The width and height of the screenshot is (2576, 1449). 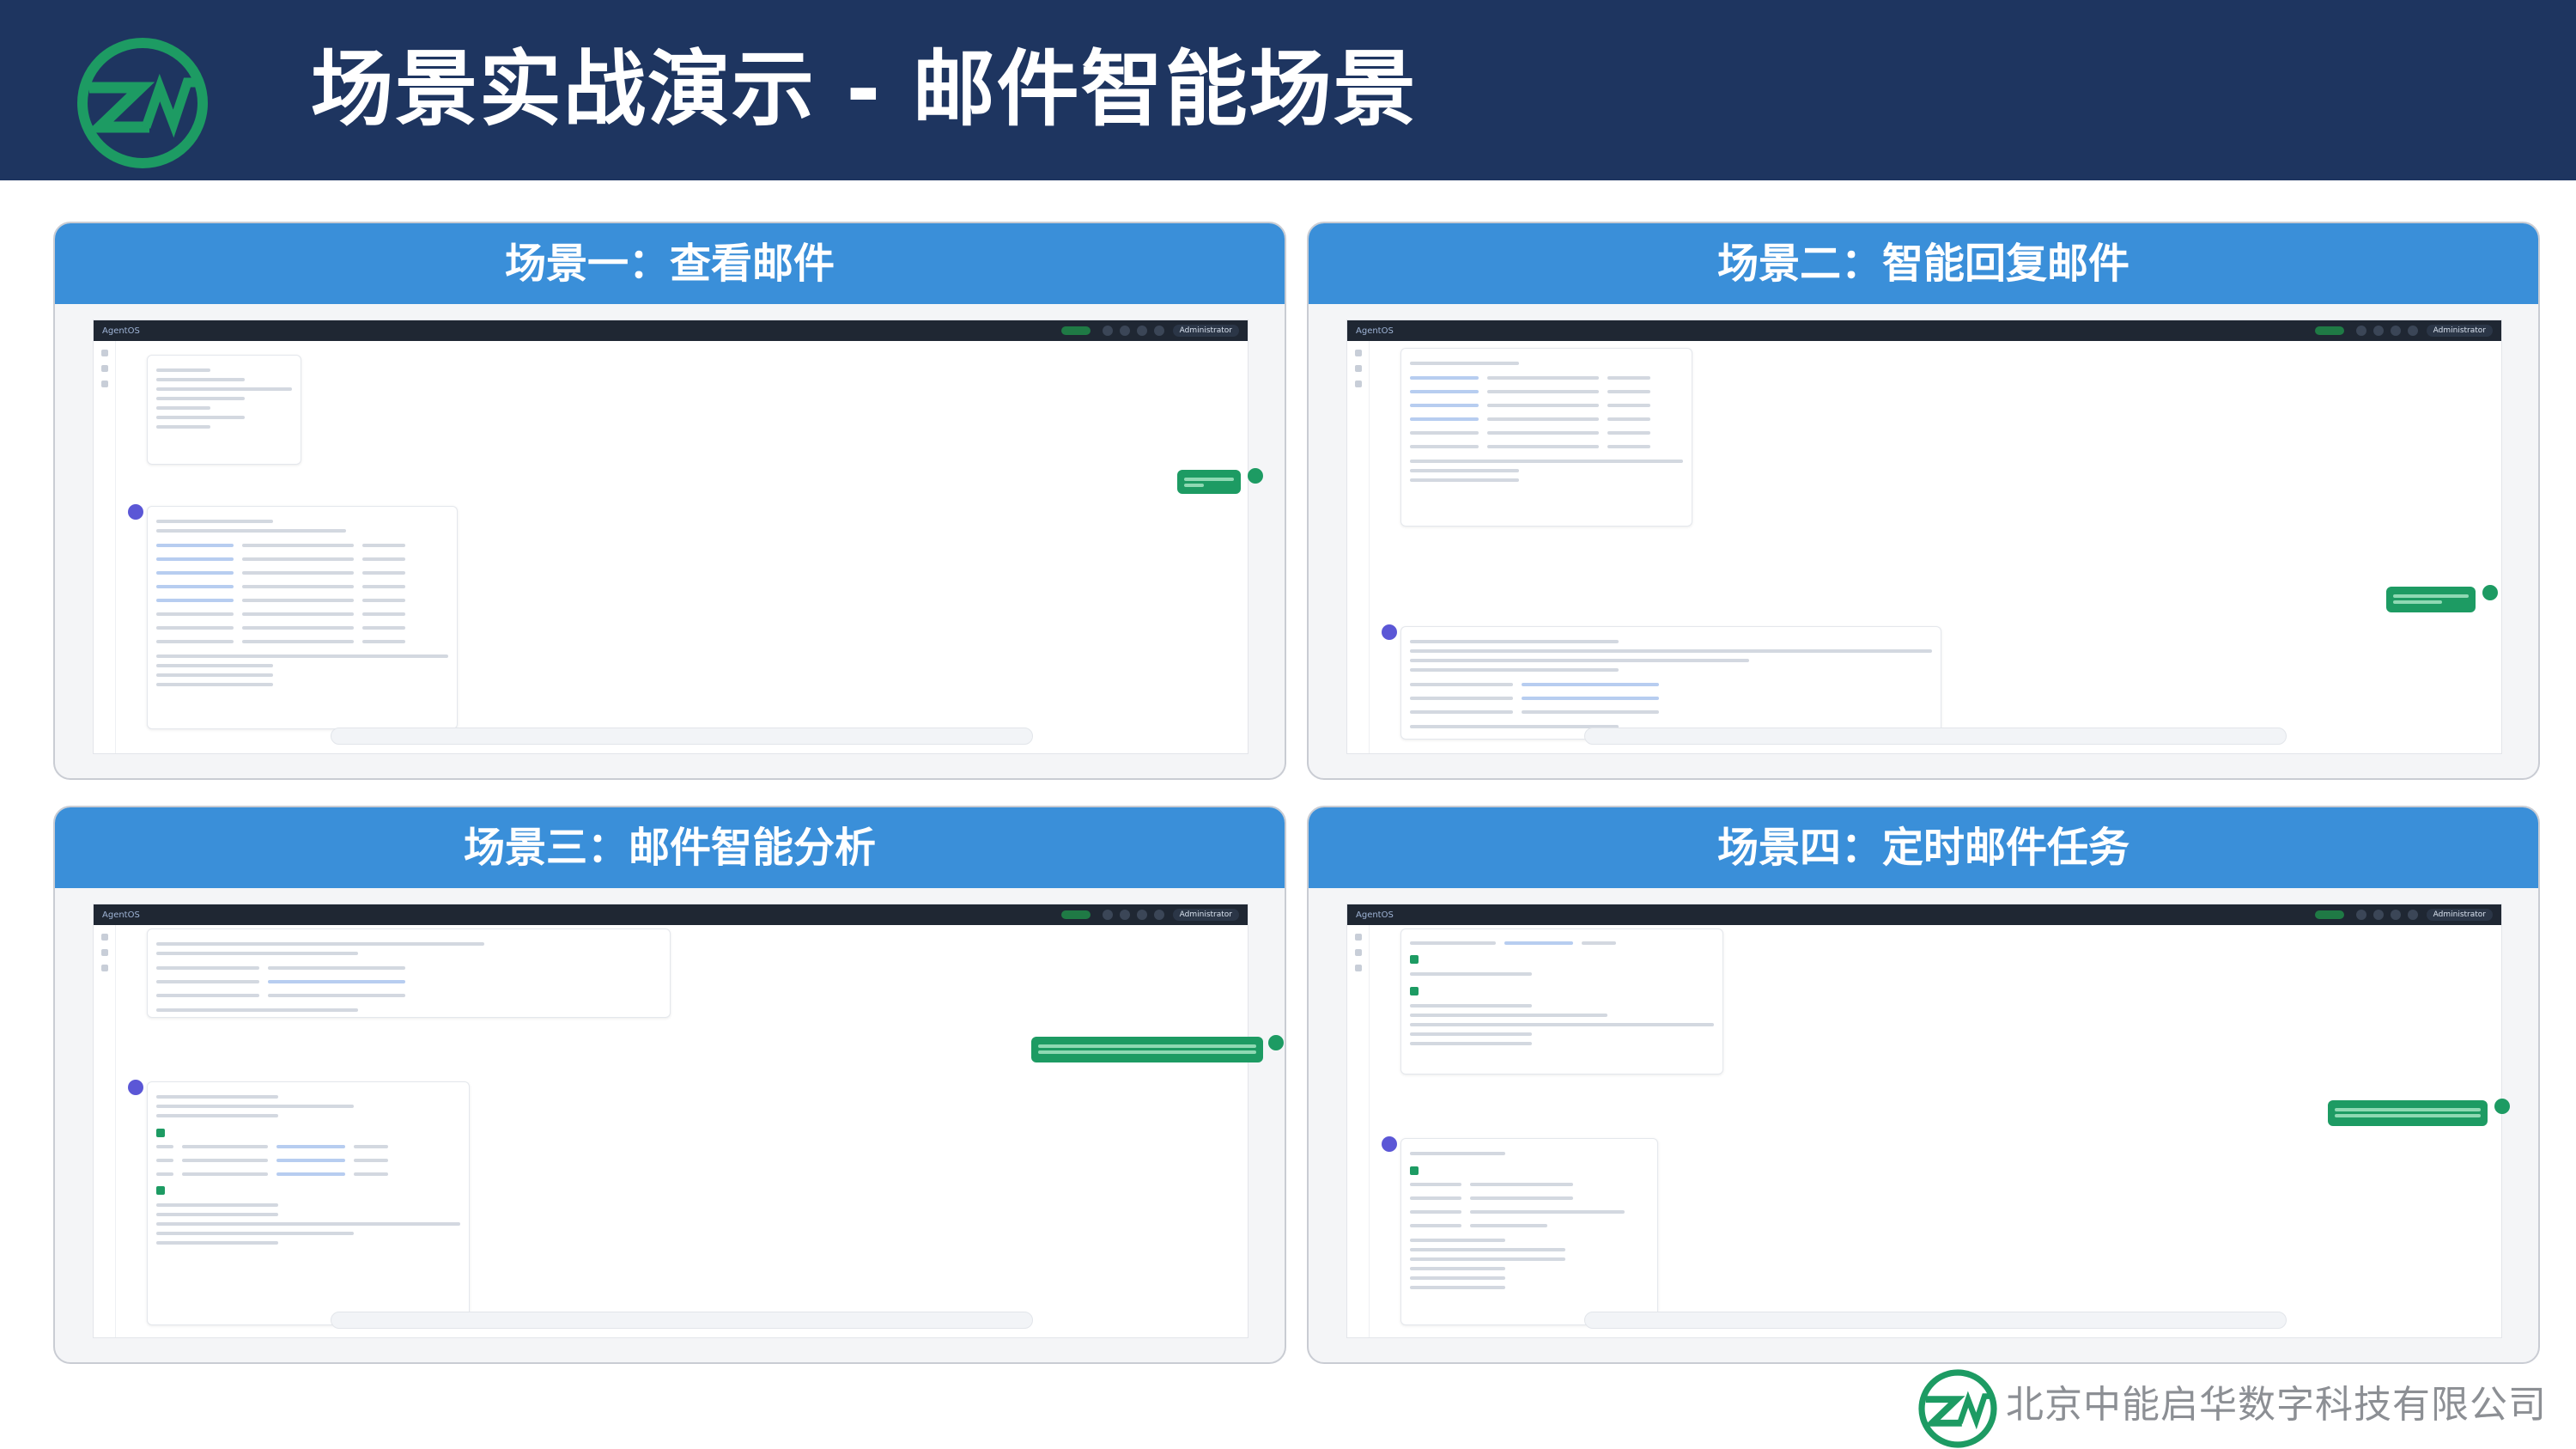 What do you see at coordinates (670, 847) in the screenshot?
I see `panel-title: 场景三：邮件智能分析` at bounding box center [670, 847].